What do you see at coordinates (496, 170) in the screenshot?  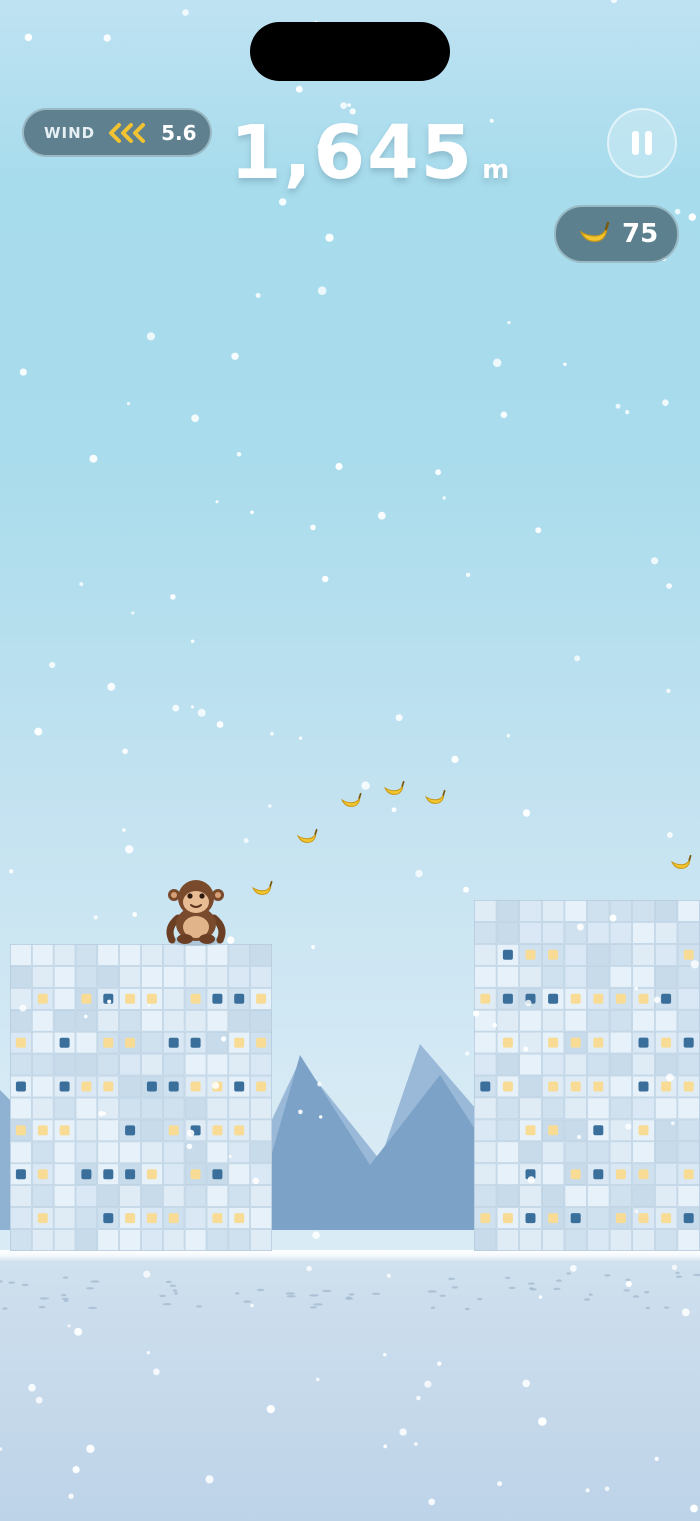 I see `score-unit: m` at bounding box center [496, 170].